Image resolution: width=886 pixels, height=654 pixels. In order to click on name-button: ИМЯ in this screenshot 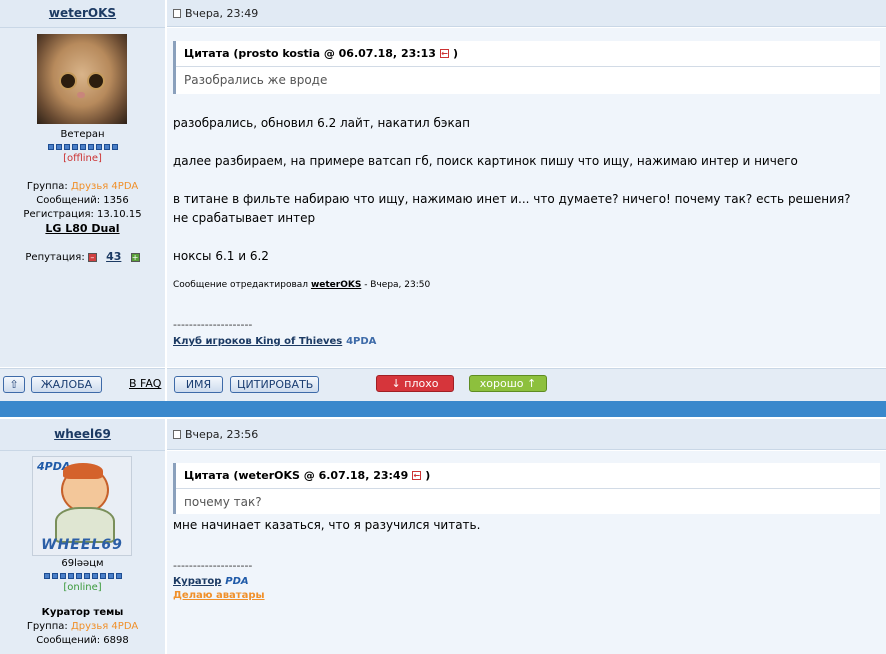, I will do `click(198, 384)`.